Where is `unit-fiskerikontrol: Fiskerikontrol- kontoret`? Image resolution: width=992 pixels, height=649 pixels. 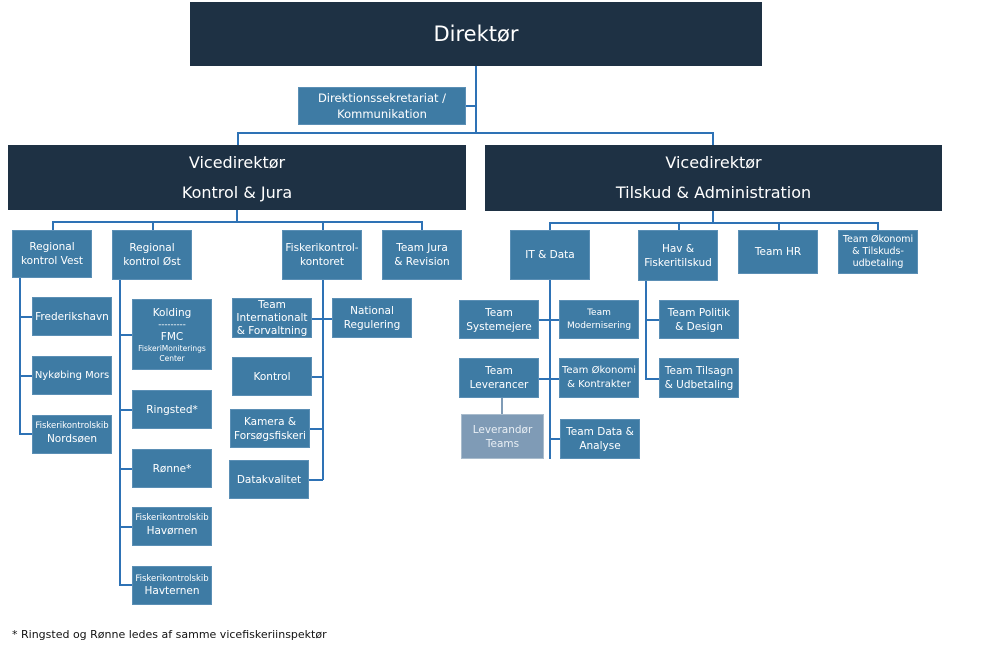 unit-fiskerikontrol: Fiskerikontrol- kontoret is located at coordinates (322, 255).